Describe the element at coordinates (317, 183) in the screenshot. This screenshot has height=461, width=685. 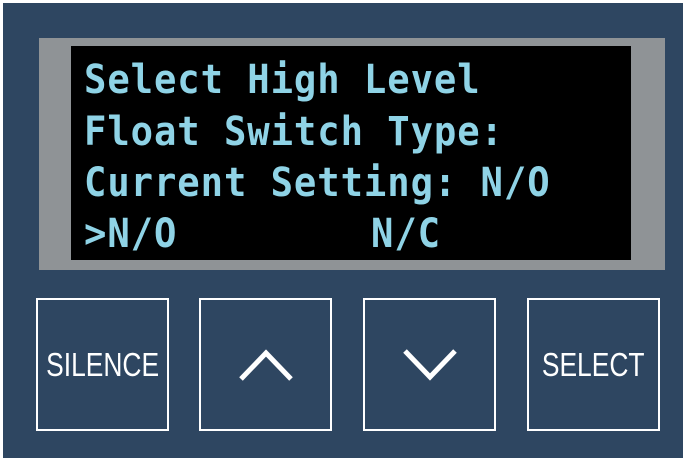
I see `lcd-line-current-setting: Current Setting: N/O` at that location.